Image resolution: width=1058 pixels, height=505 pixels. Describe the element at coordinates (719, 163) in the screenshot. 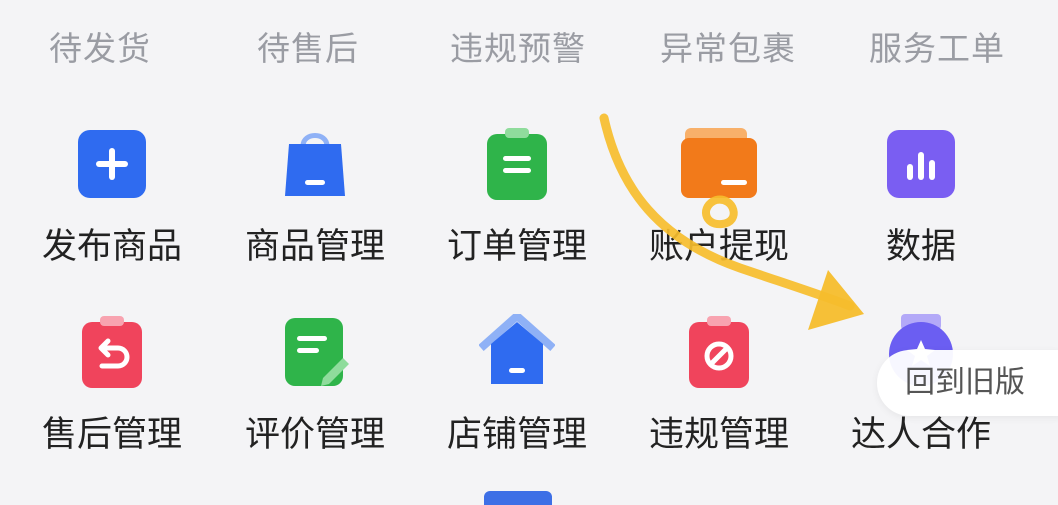

I see `wallet-icon` at that location.